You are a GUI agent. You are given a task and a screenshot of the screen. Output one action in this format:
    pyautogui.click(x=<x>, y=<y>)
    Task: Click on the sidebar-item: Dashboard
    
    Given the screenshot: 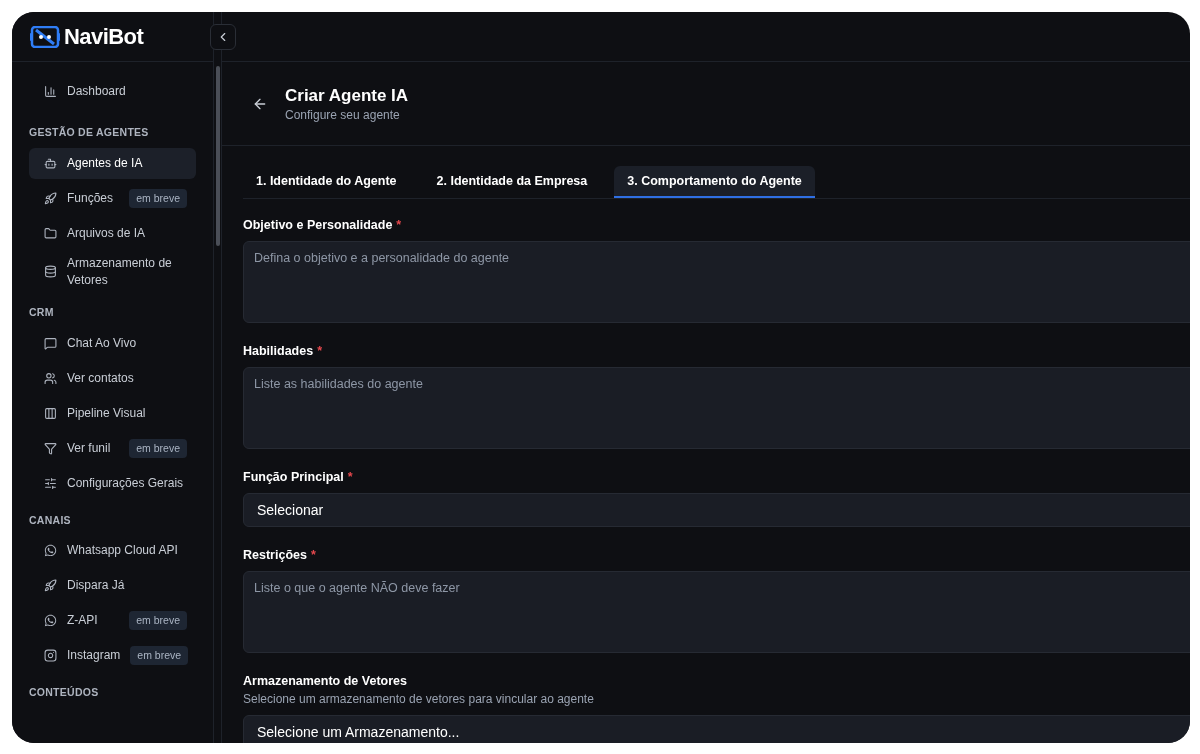 What is the action you would take?
    pyautogui.click(x=112, y=91)
    